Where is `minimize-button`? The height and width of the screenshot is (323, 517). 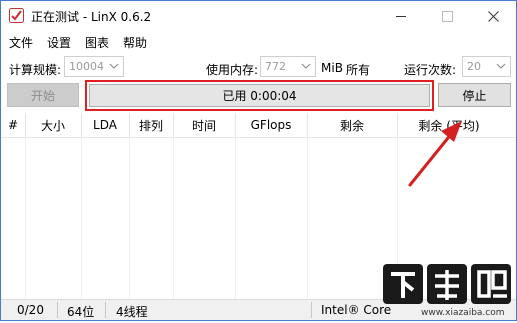
minimize-button is located at coordinates (401, 16).